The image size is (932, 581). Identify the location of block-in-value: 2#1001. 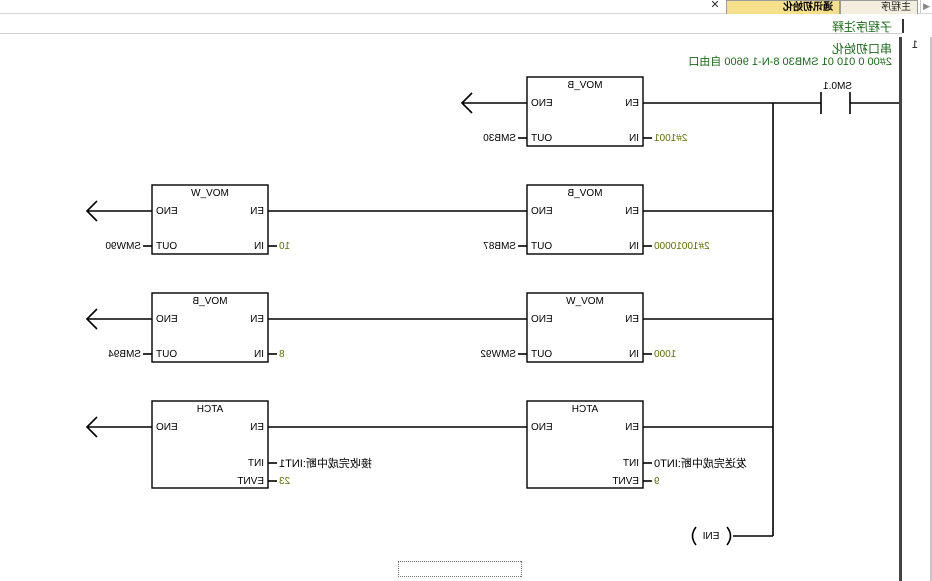
(671, 138).